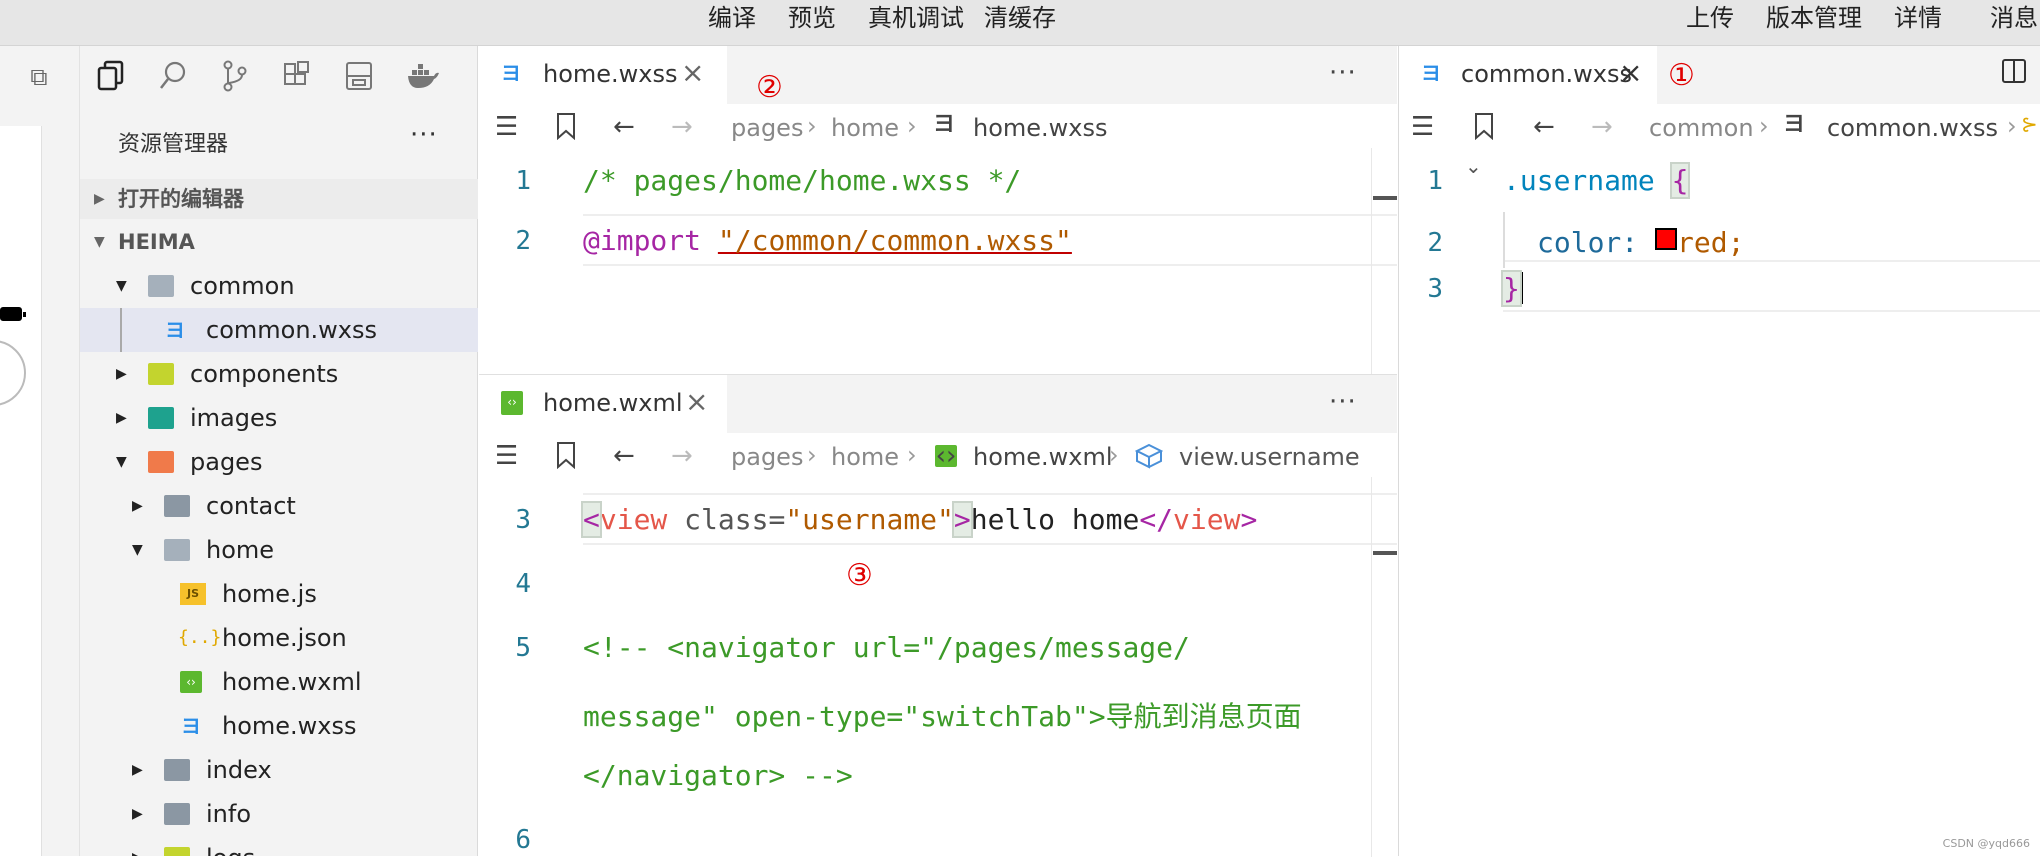 Image resolution: width=2040 pixels, height=857 pixels. Describe the element at coordinates (173, 77) in the screenshot. I see `search-icon` at that location.